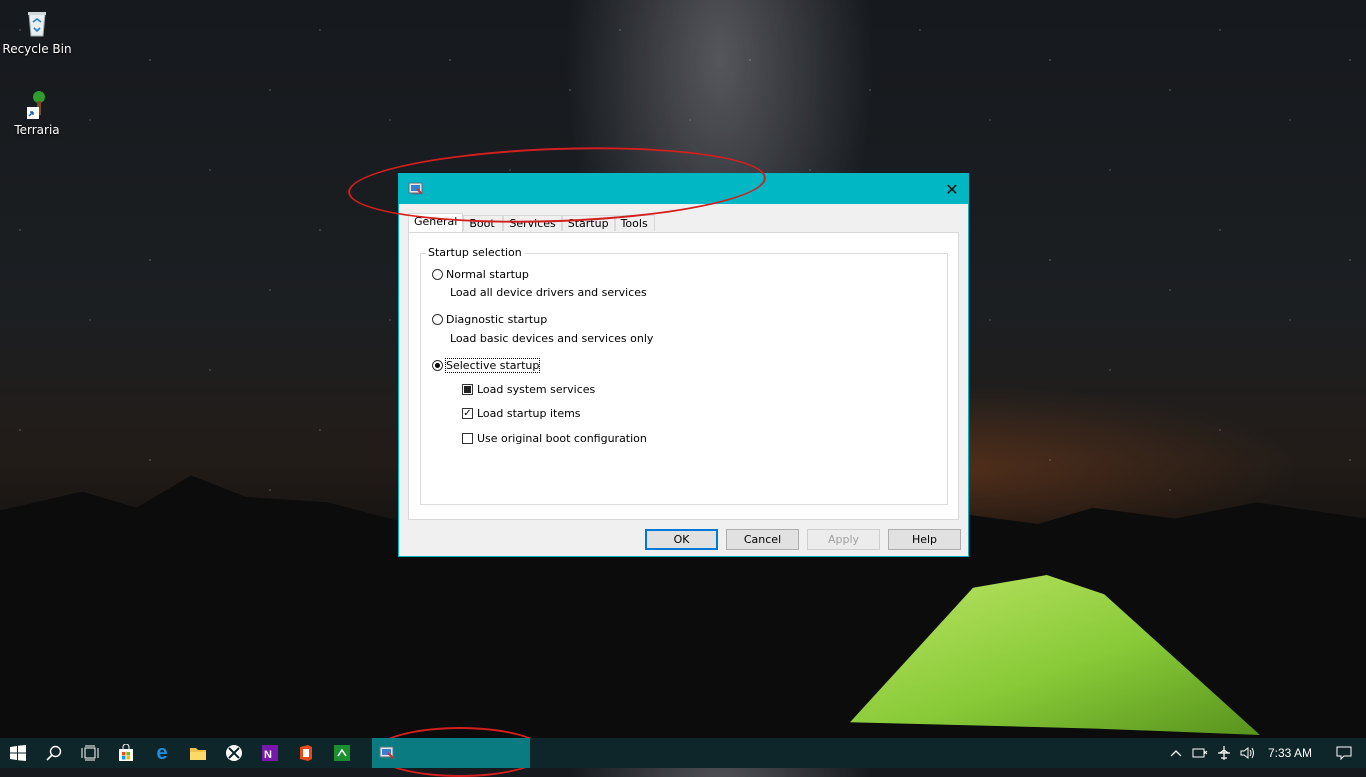 This screenshot has height=777, width=1366. Describe the element at coordinates (497, 319) in the screenshot. I see `diagnostic-startup-label: Diagnostic startup` at that location.